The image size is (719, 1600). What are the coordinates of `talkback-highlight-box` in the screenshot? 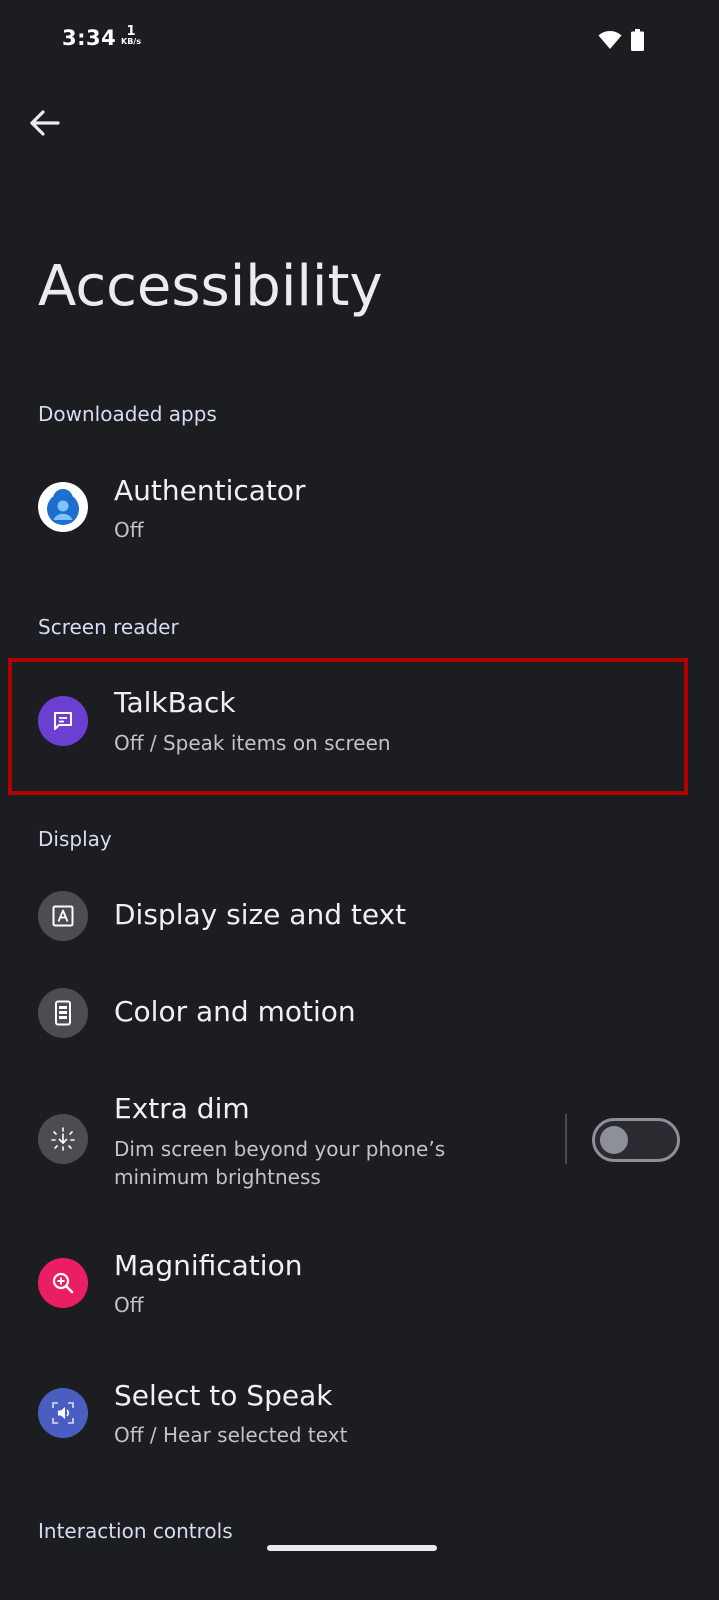 It's located at (348, 726).